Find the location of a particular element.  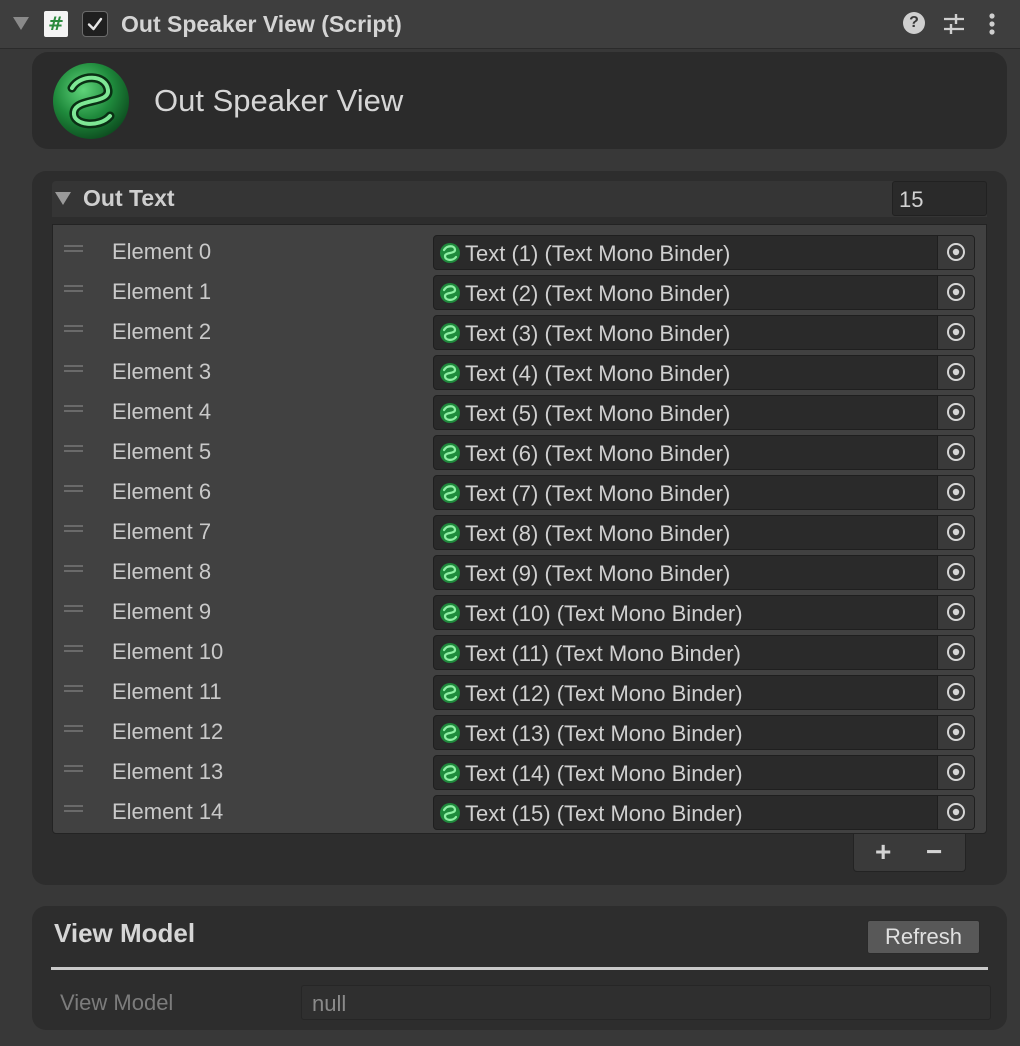

object-reference-value: Text (13) (Text Mono Binder) is located at coordinates (604, 733).